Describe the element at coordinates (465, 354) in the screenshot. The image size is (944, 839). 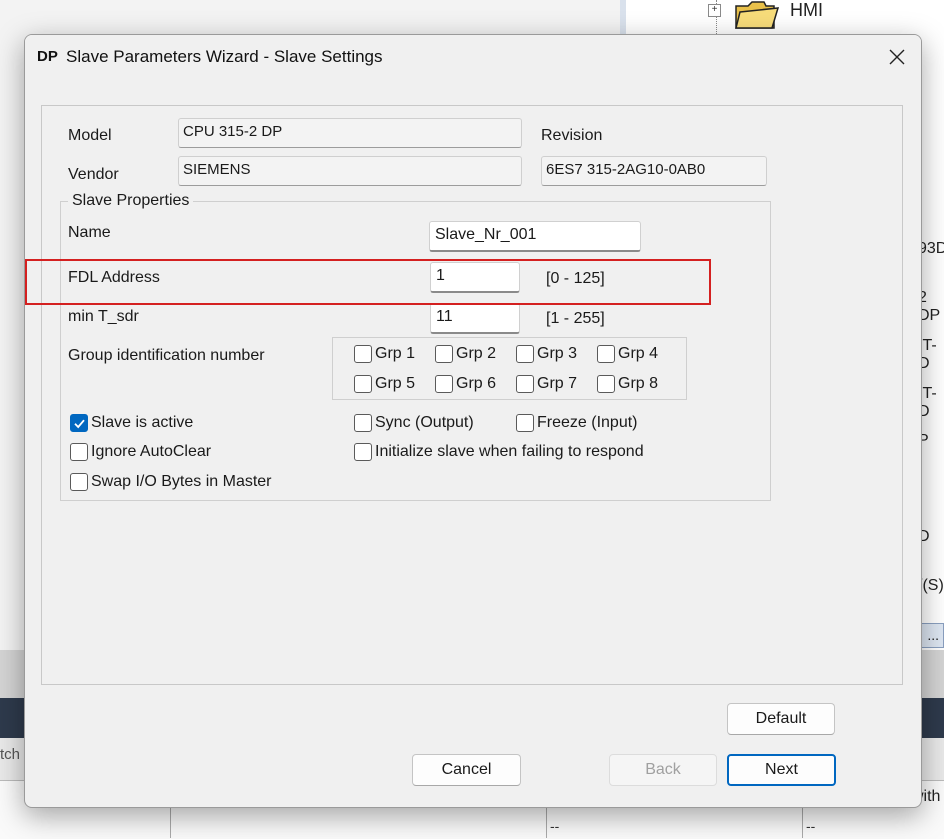
I see `grp-2-checkbox: Grp 2` at that location.